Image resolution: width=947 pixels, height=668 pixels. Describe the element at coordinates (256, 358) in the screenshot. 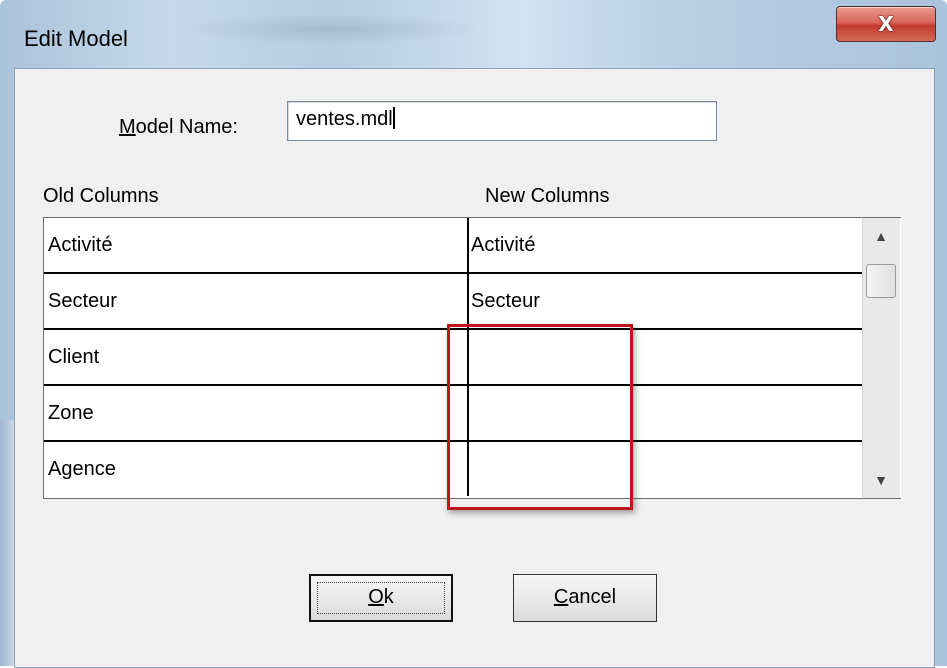

I see `old-column-cell: Client` at that location.